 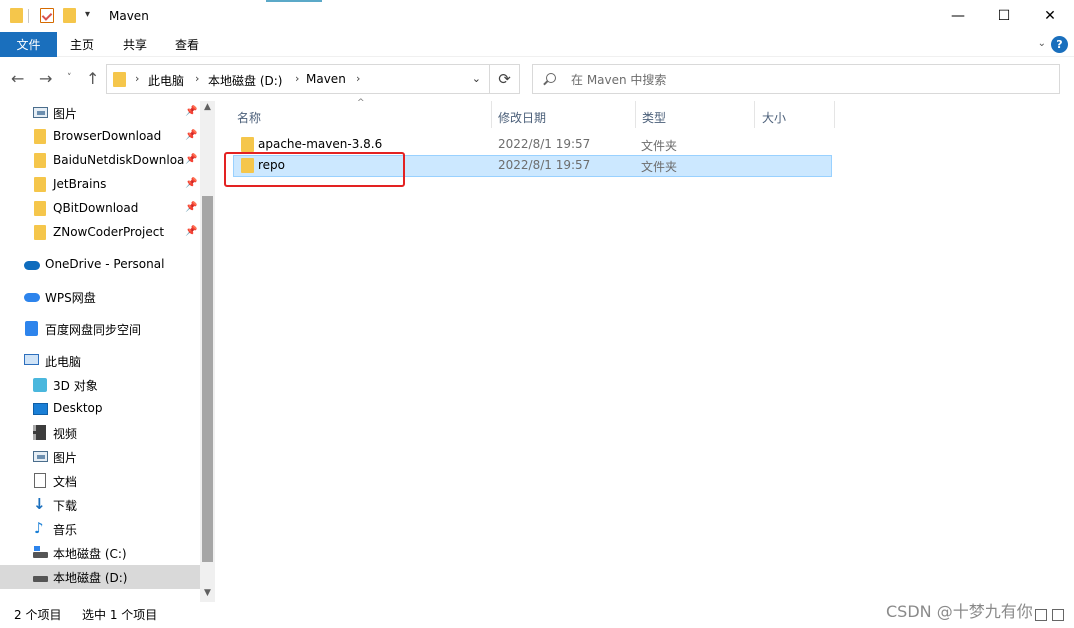 I want to click on wps-cloud-icon, so click(x=32, y=297).